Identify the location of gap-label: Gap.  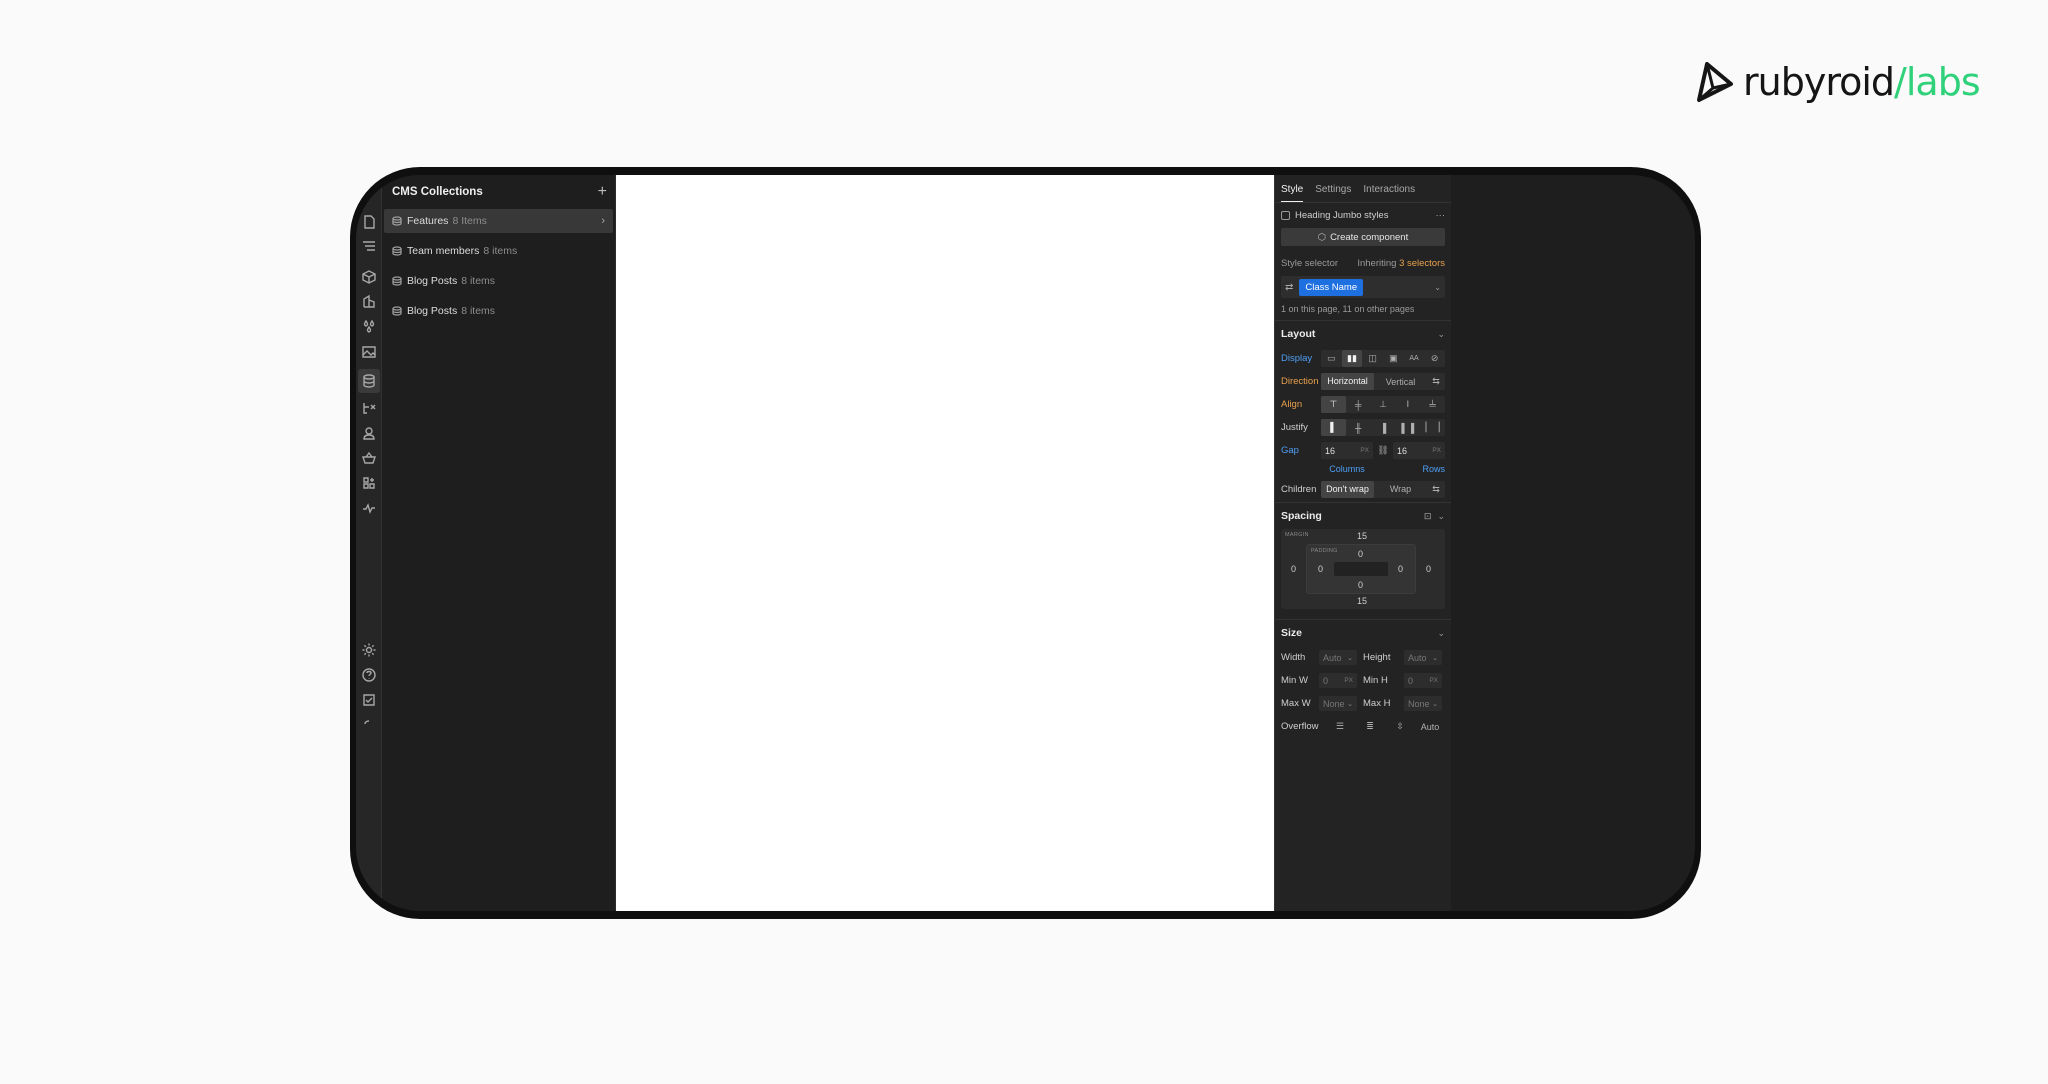
(1290, 450).